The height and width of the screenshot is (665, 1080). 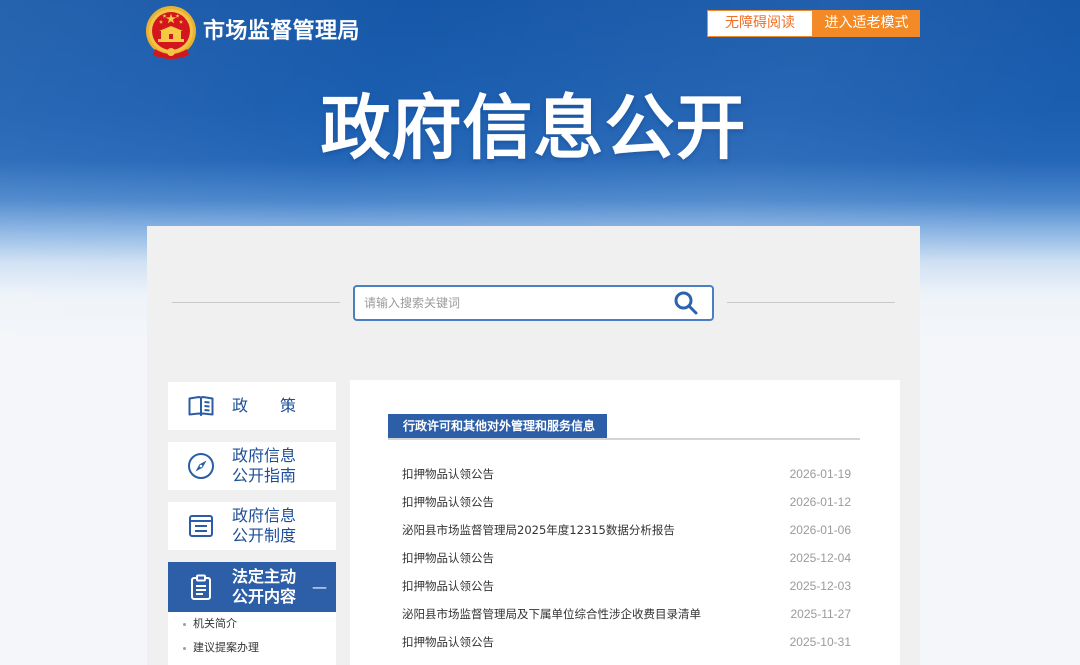 What do you see at coordinates (626, 474) in the screenshot?
I see `list-item: 扣押物品认领公告 2026-01-19` at bounding box center [626, 474].